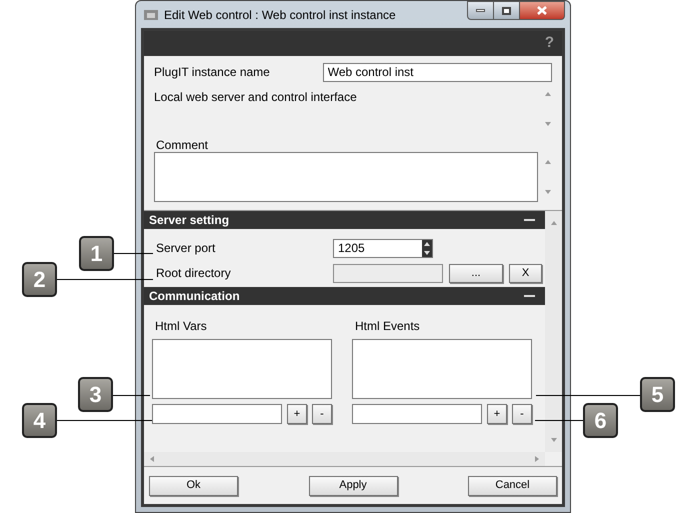  What do you see at coordinates (152, 459) in the screenshot?
I see `scroll-left-icon` at bounding box center [152, 459].